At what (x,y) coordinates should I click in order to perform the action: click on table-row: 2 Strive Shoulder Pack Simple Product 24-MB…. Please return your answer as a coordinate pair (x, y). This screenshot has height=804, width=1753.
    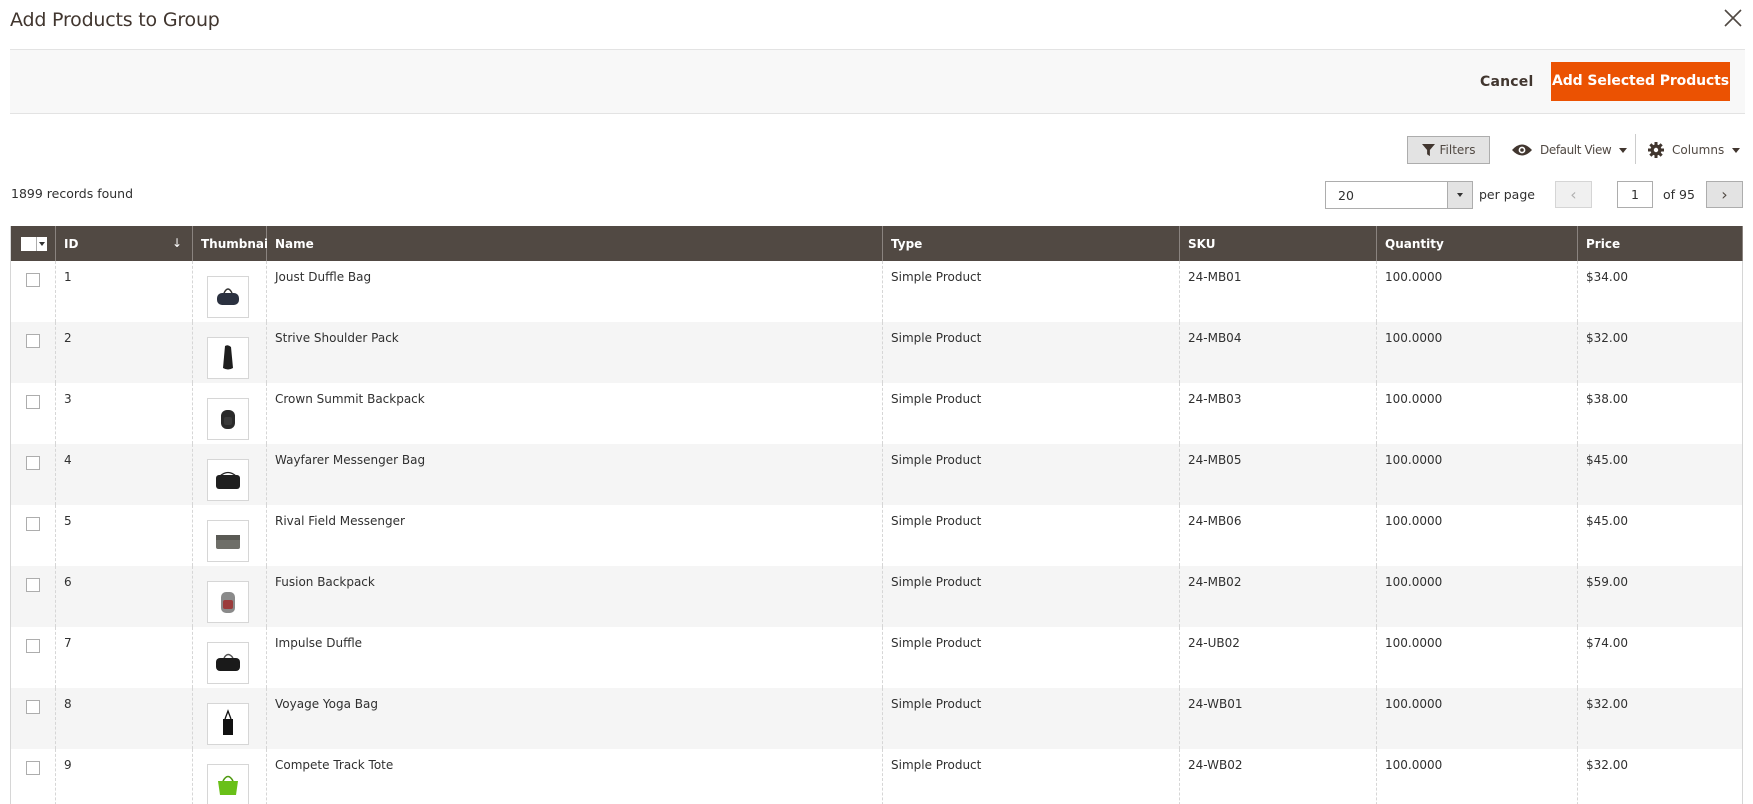
    Looking at the image, I should click on (876, 352).